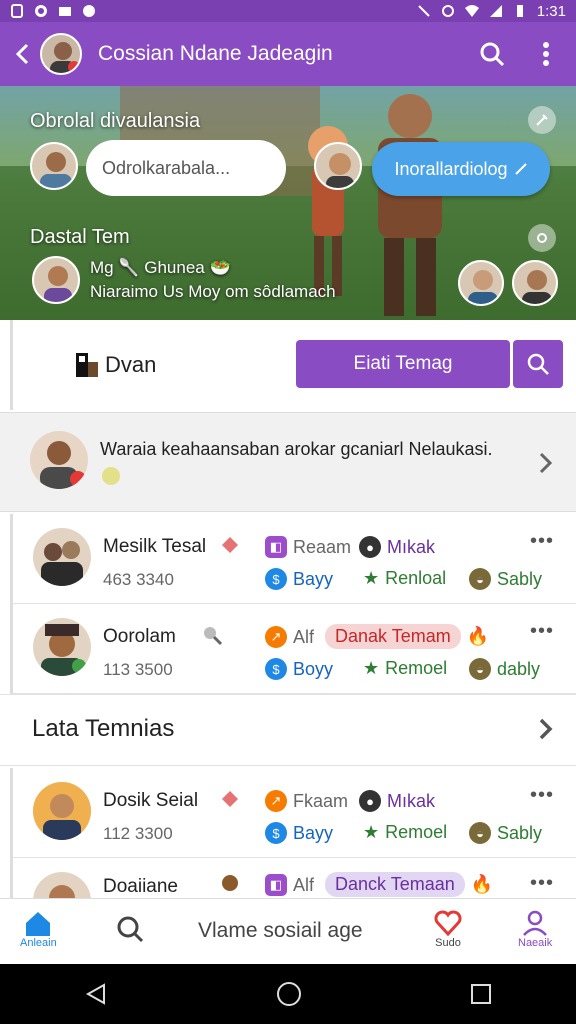 The width and height of the screenshot is (576, 1024). Describe the element at coordinates (213, 636) in the screenshot. I see `magnifier-badge-icon` at that location.